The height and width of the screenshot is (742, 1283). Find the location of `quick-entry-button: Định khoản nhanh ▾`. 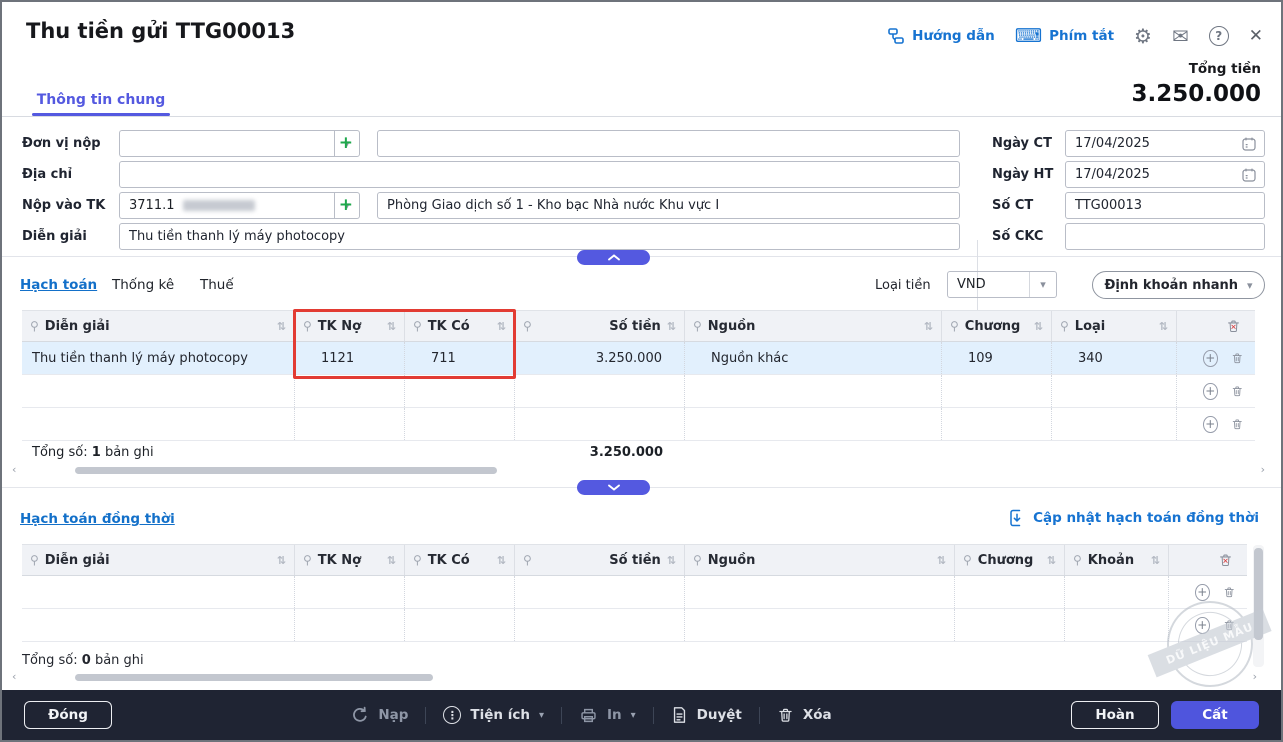

quick-entry-button: Định khoản nhanh ▾ is located at coordinates (1178, 285).